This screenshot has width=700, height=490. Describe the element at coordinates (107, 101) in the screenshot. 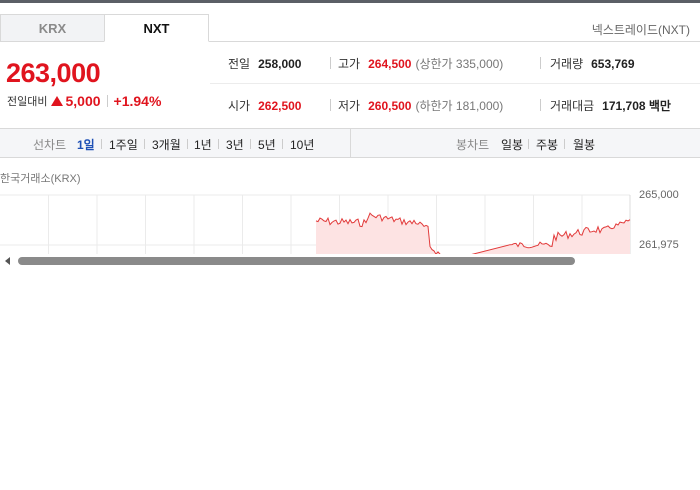

I see `change-divider` at that location.